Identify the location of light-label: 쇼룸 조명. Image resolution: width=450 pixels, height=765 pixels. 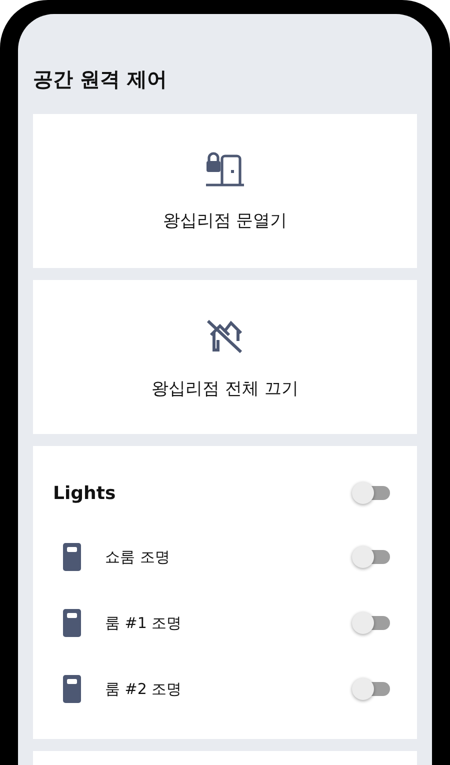
(137, 557).